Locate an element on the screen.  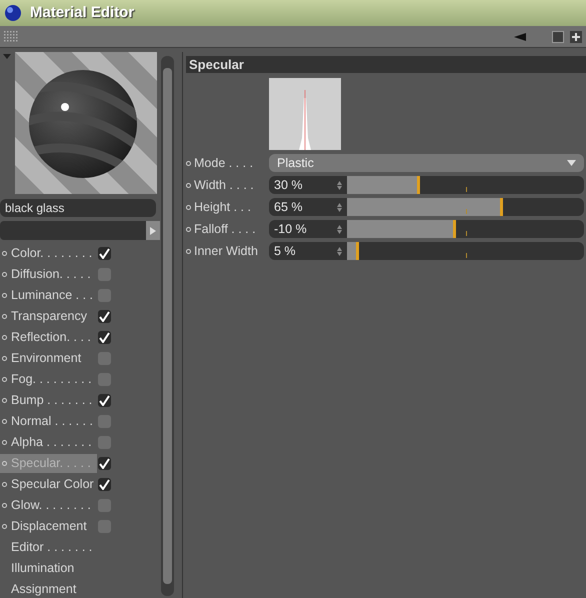
channel-item: Color. . . . . . . . is located at coordinates (48, 253).